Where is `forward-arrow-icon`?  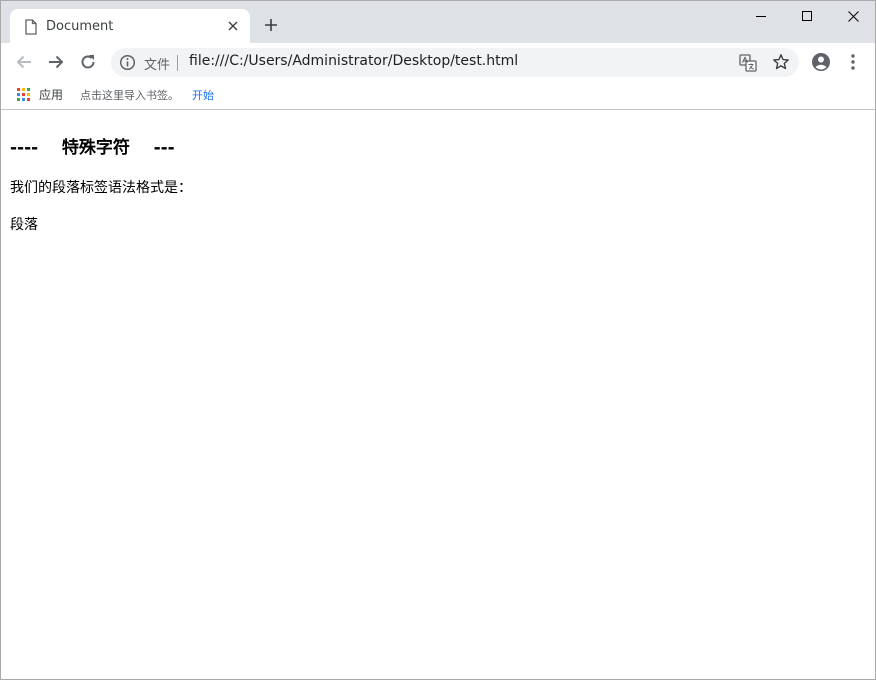 forward-arrow-icon is located at coordinates (56, 62).